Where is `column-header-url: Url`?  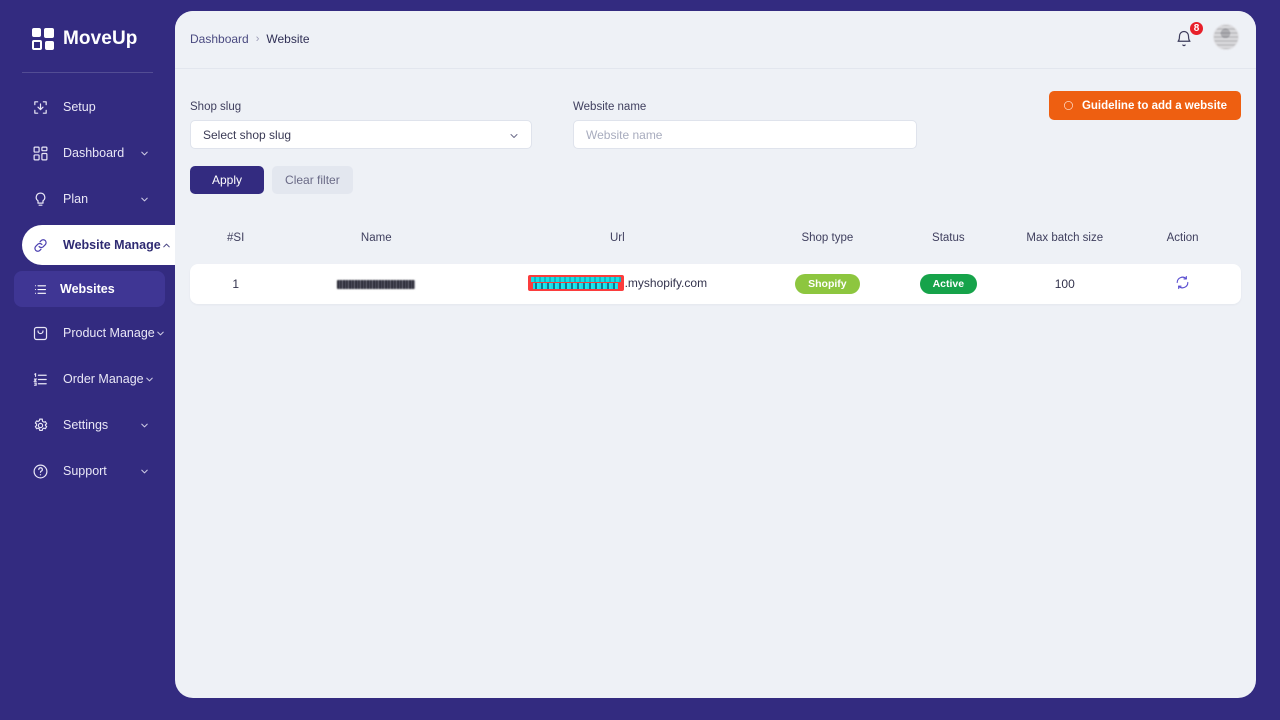
column-header-url: Url is located at coordinates (617, 238).